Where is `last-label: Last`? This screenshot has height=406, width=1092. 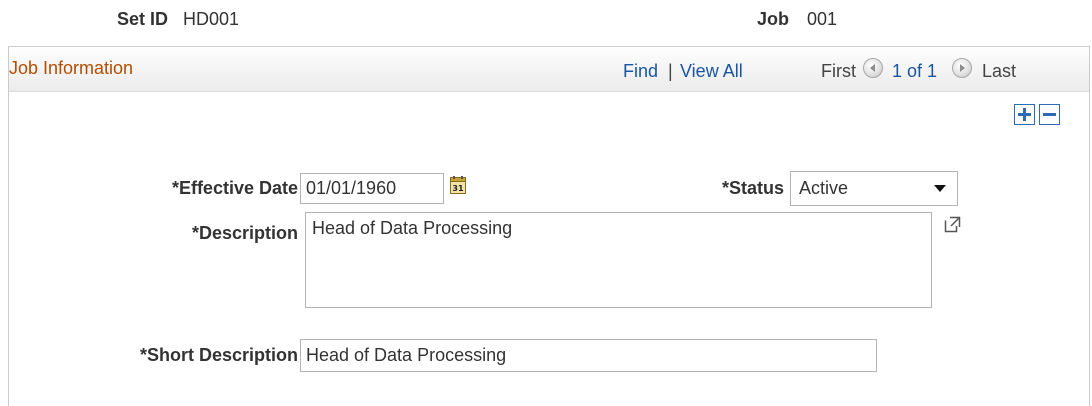
last-label: Last is located at coordinates (999, 71).